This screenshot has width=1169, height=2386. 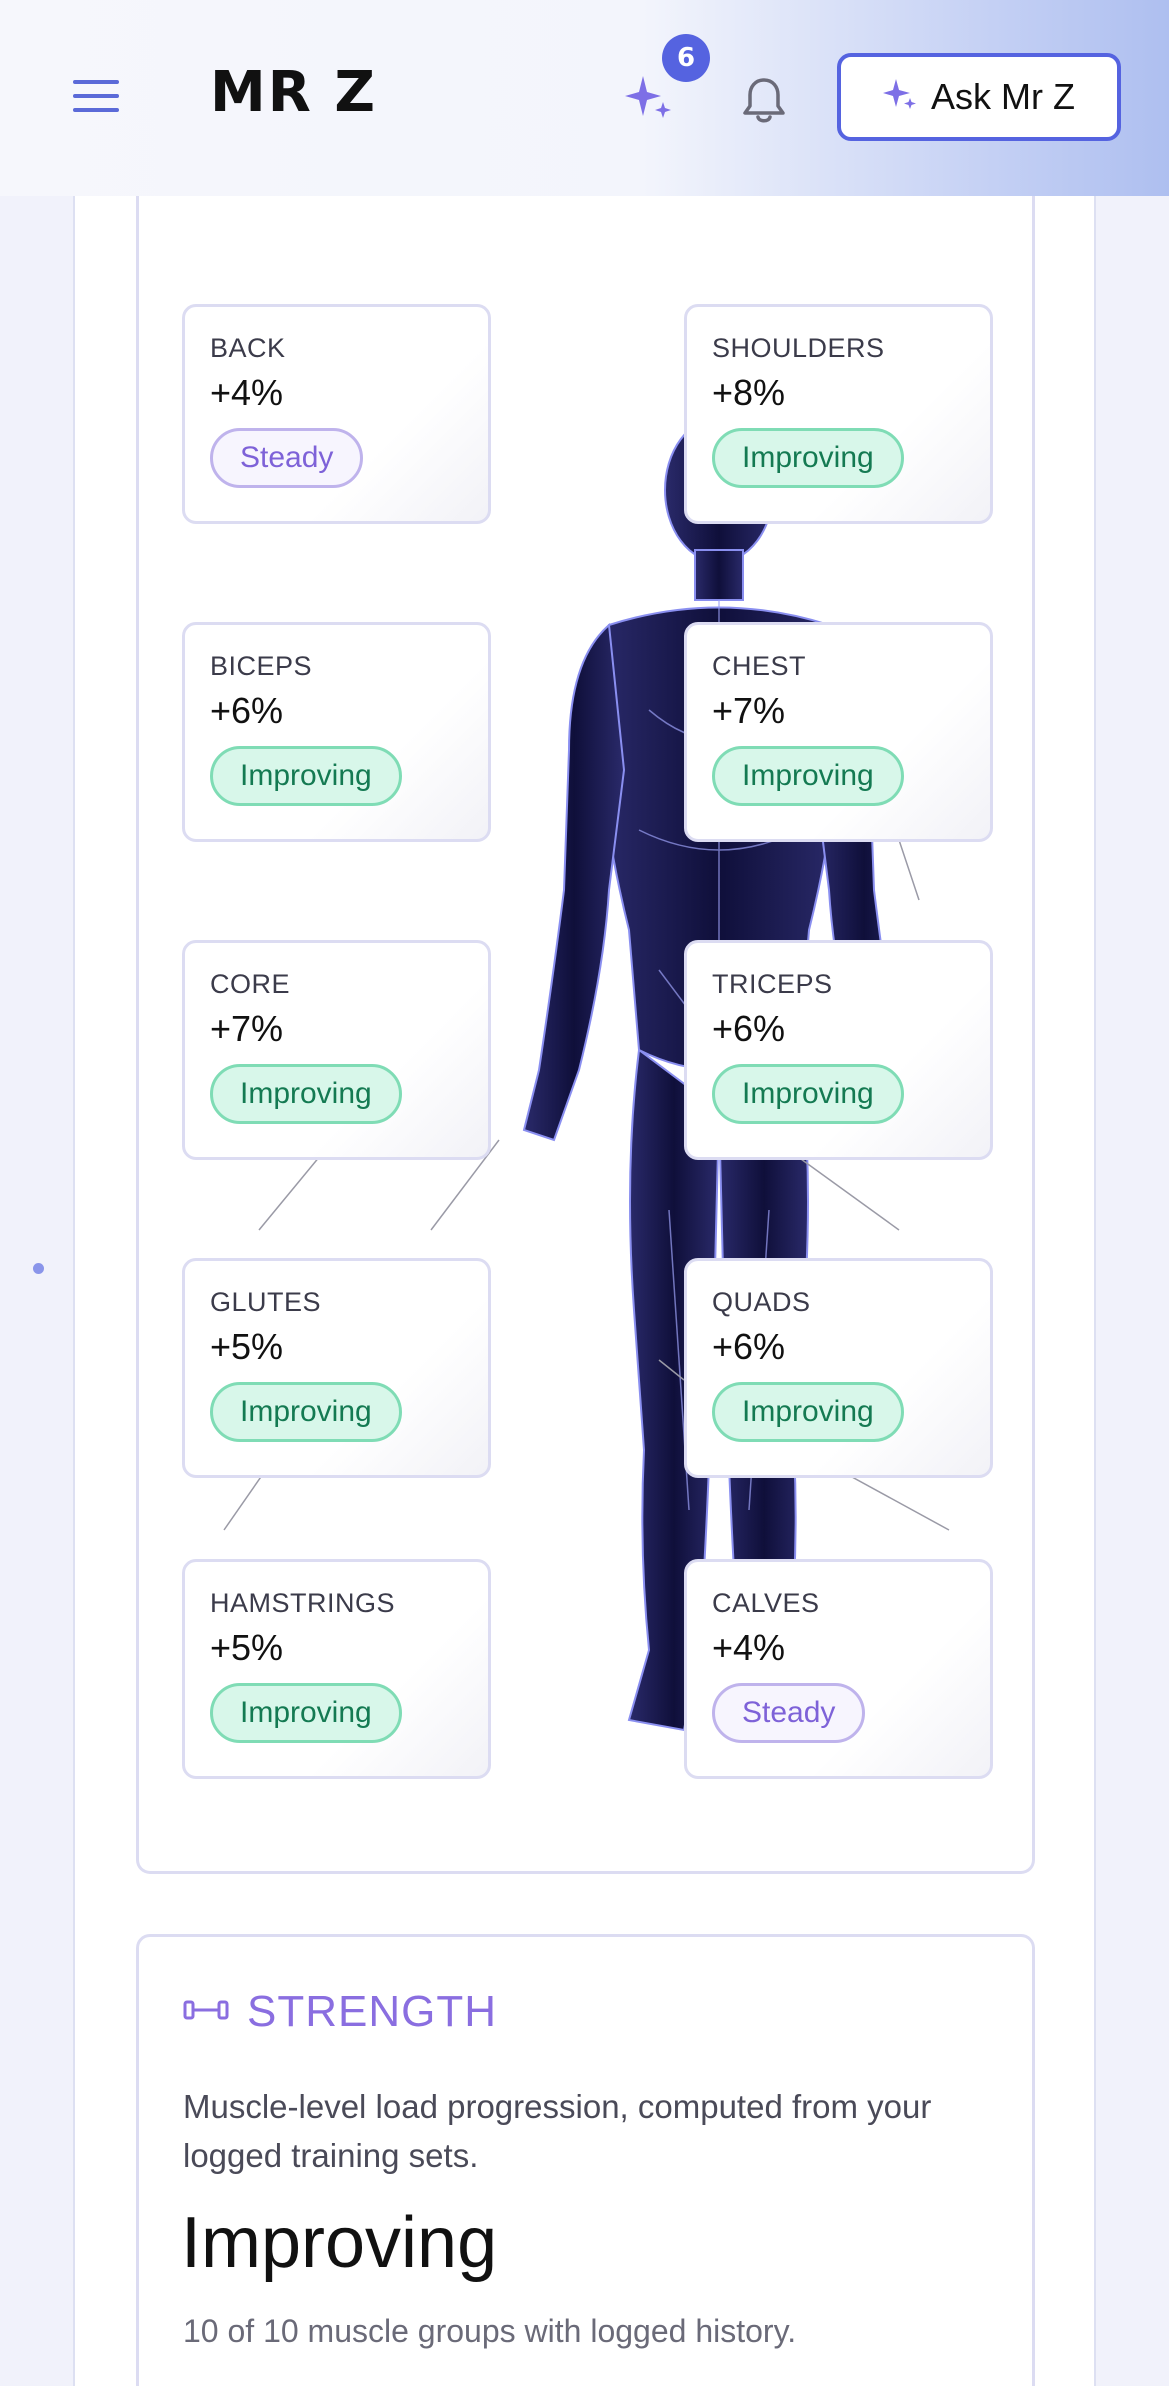 What do you see at coordinates (1003, 96) in the screenshot?
I see `ask-button-label: Ask Mr Z` at bounding box center [1003, 96].